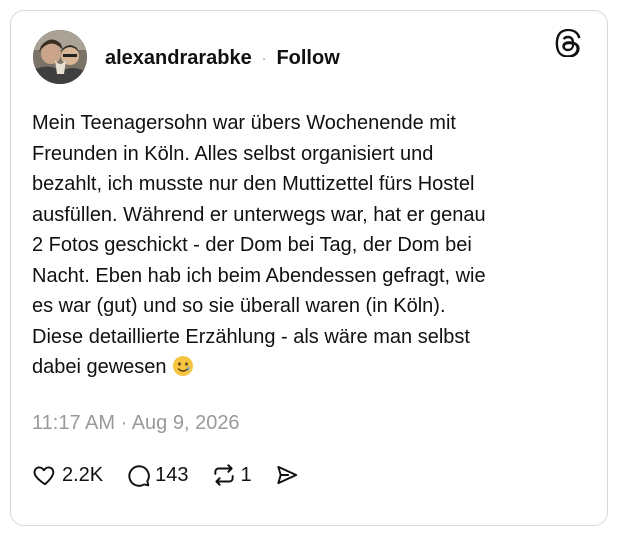  Describe the element at coordinates (183, 366) in the screenshot. I see `smiling-face-with-tear-icon` at that location.